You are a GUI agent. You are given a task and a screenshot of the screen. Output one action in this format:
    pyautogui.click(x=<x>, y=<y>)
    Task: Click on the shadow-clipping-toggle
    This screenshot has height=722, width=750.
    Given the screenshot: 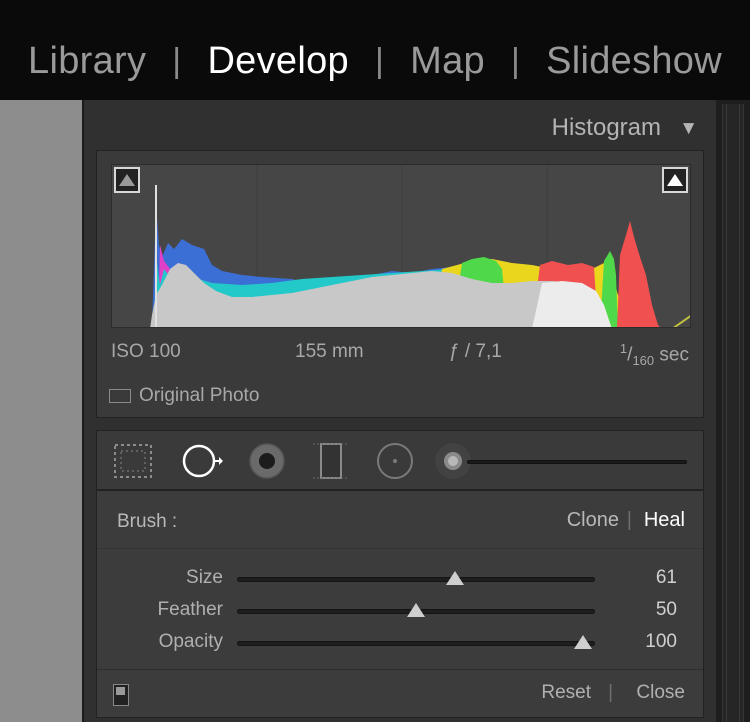 What is the action you would take?
    pyautogui.click(x=127, y=180)
    